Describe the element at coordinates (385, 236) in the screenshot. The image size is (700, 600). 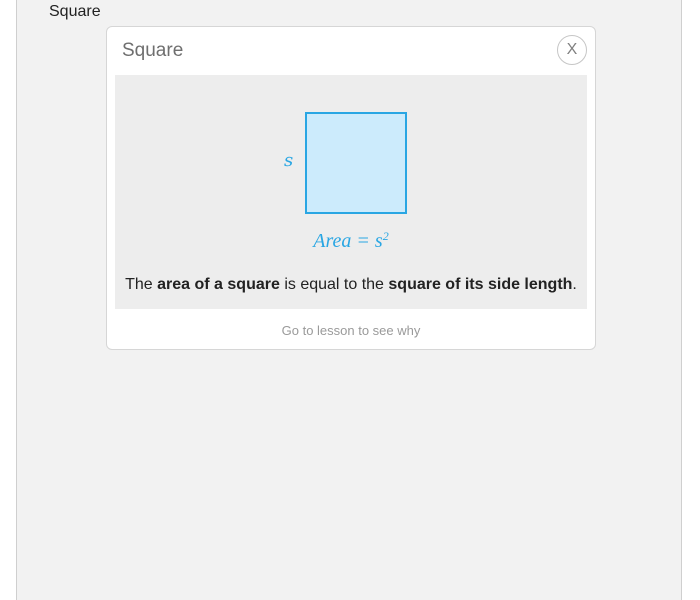
I see `formula-exponent: 2` at that location.